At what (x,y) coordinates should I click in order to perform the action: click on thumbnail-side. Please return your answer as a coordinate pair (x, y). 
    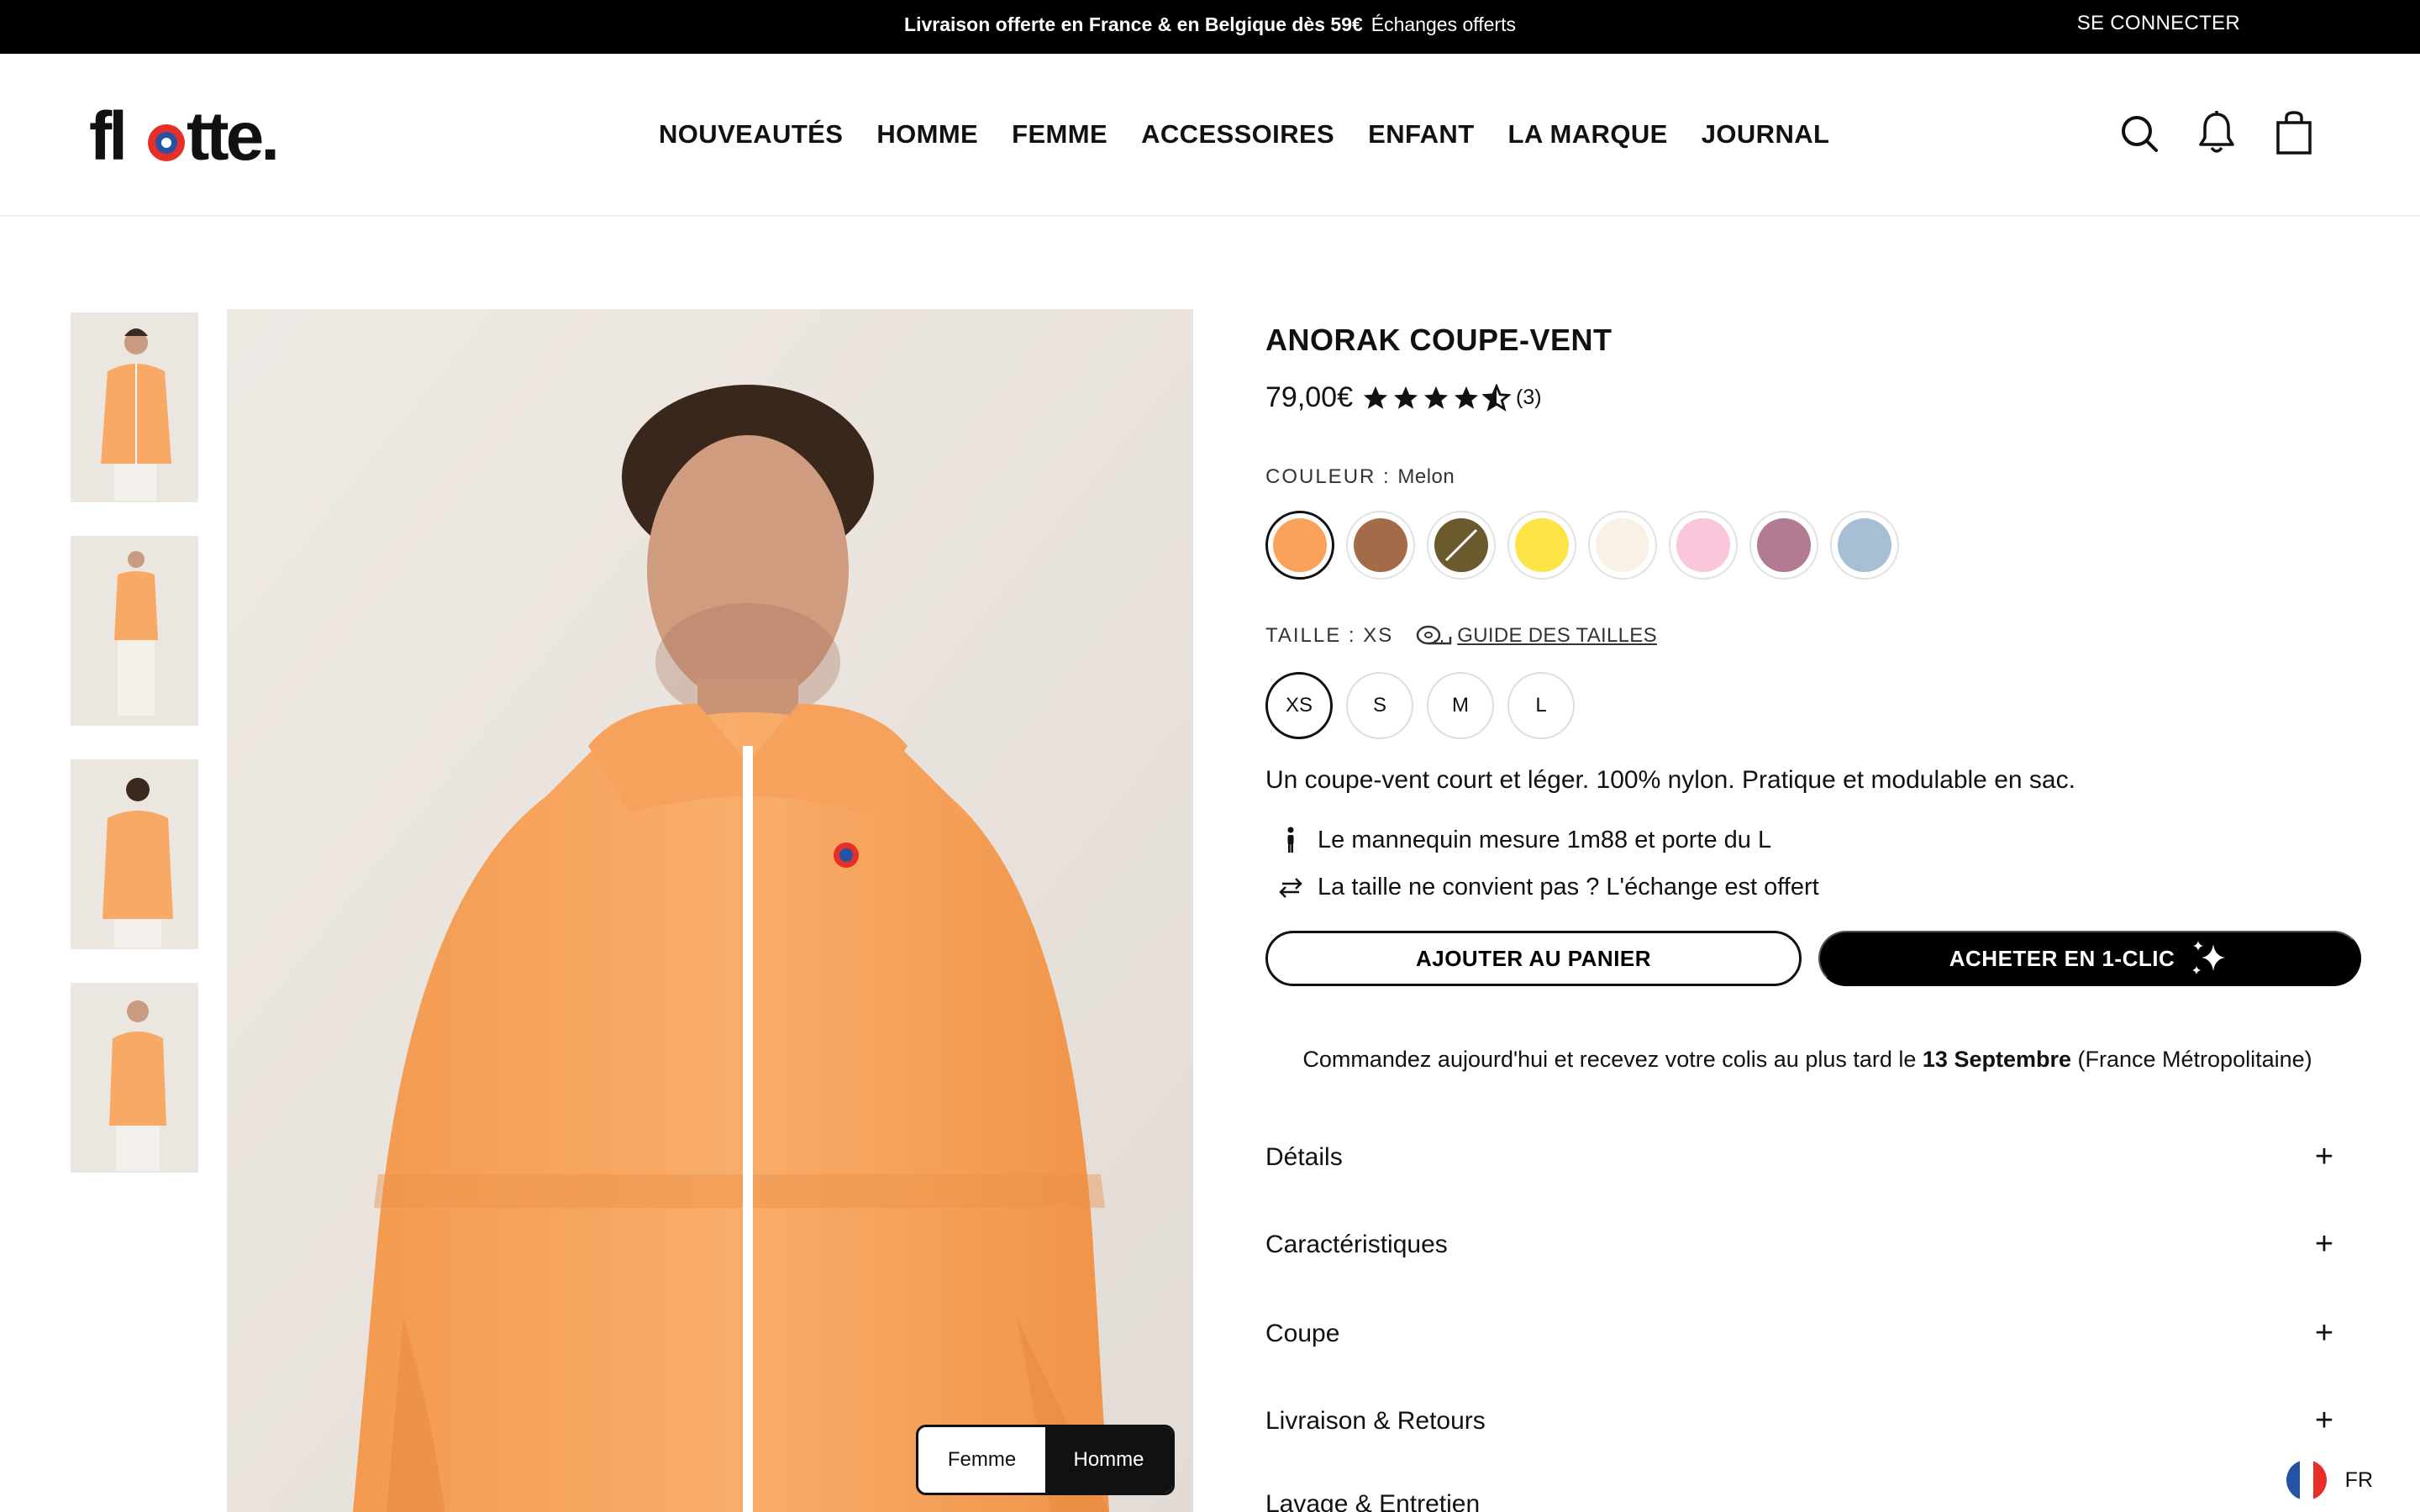
    Looking at the image, I should click on (134, 1078).